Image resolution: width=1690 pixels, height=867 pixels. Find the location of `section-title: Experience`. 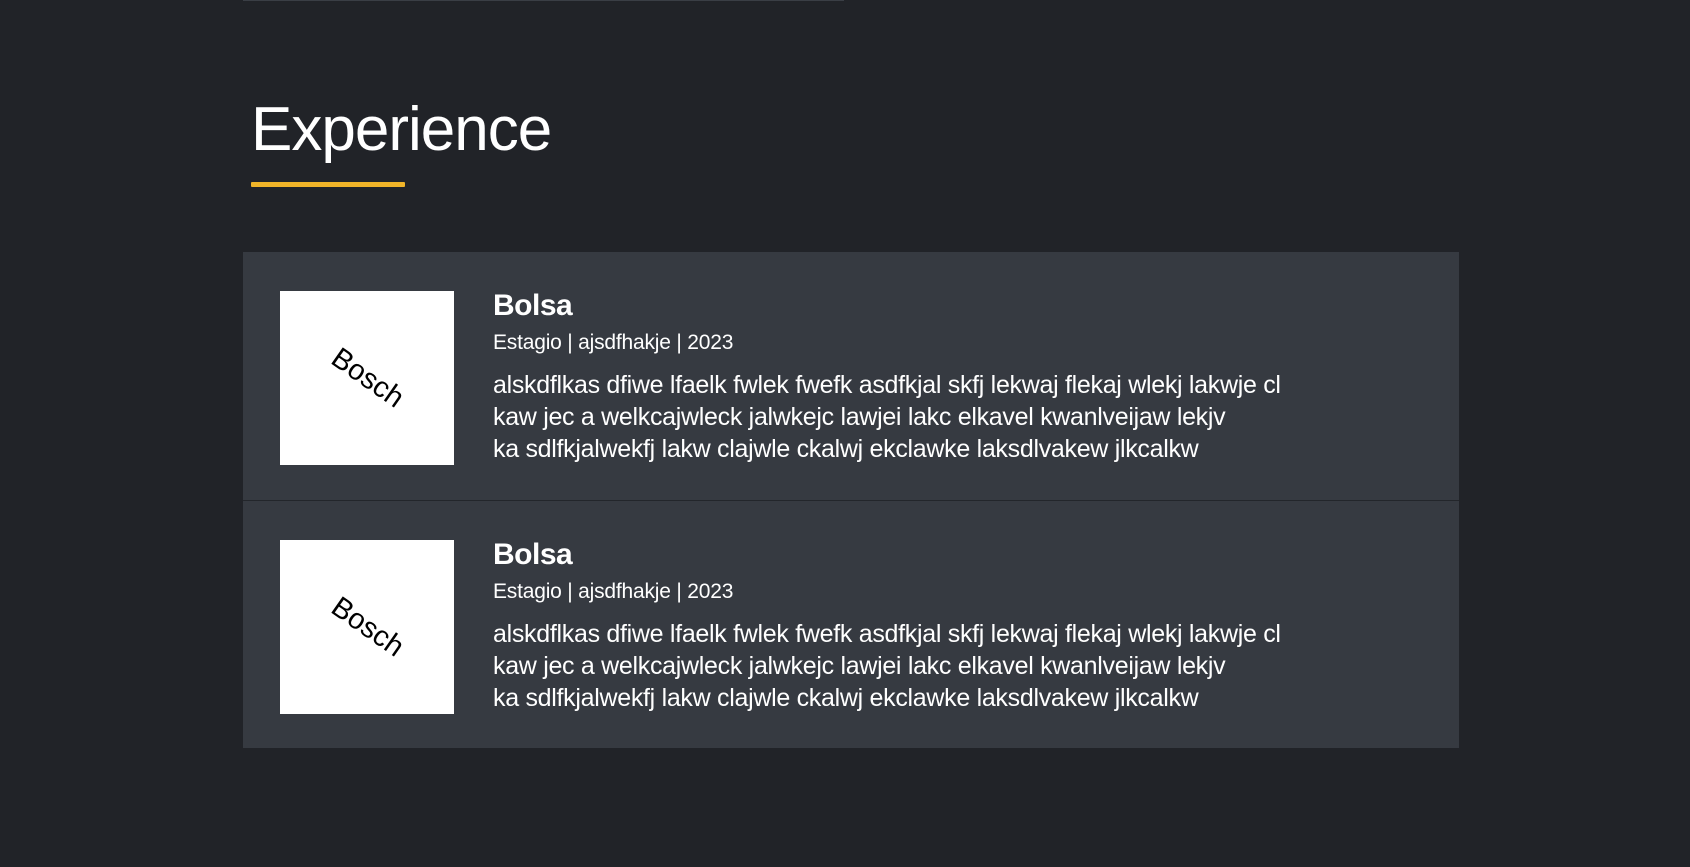

section-title: Experience is located at coordinates (401, 129).